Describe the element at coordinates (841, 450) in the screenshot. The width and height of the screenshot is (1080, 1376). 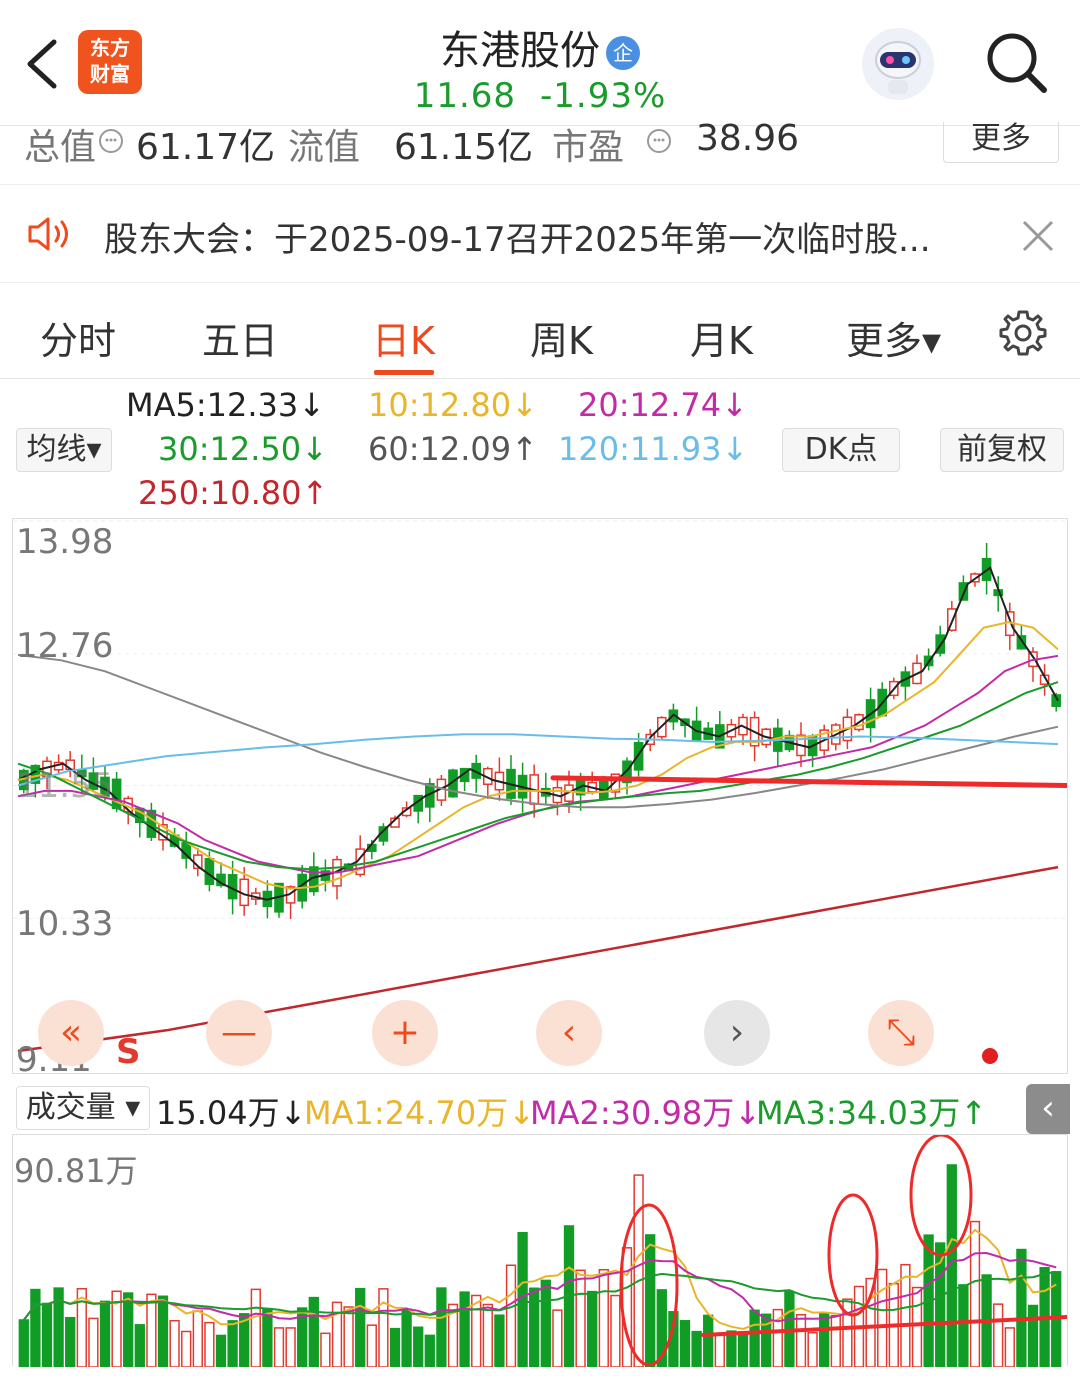
I see `dk-point-button: DK点` at that location.